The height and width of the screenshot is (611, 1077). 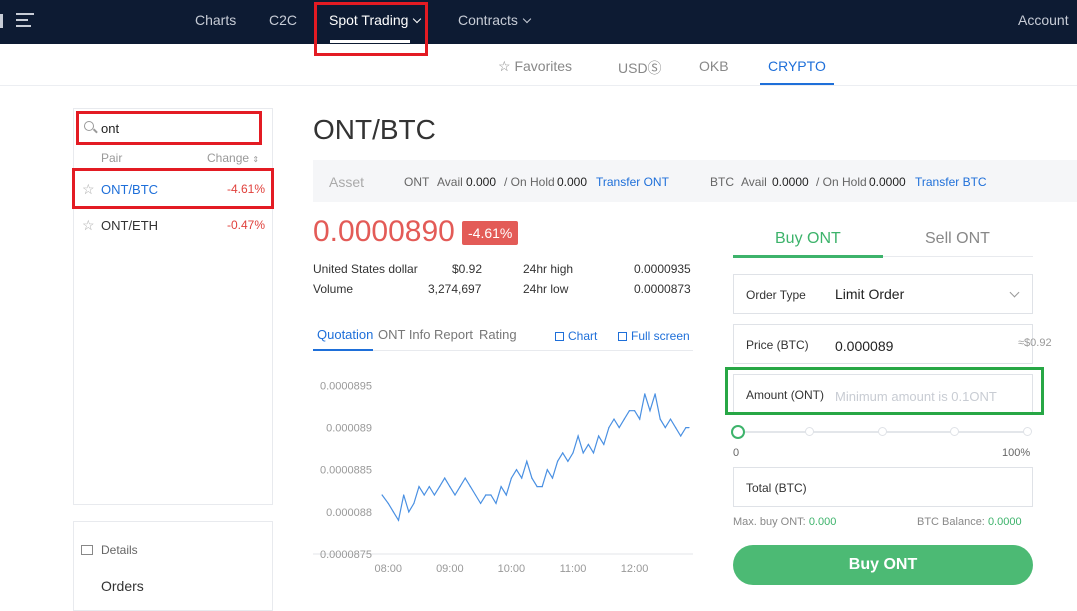 I want to click on transfer-ont-link: Transfer ONT, so click(x=632, y=182).